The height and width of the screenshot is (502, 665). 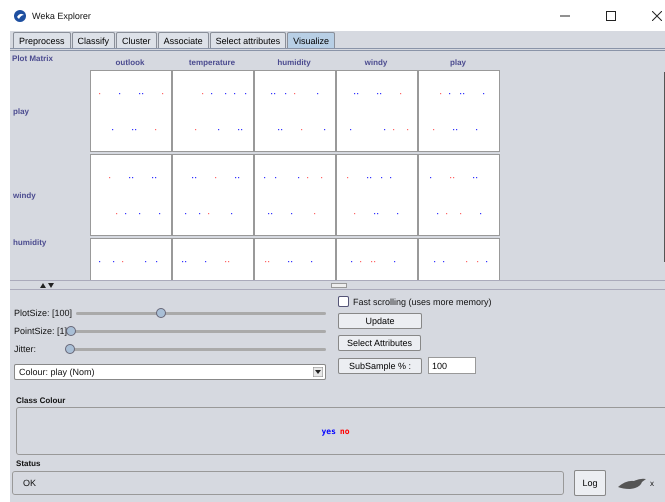 I want to click on log-button: Log, so click(x=590, y=483).